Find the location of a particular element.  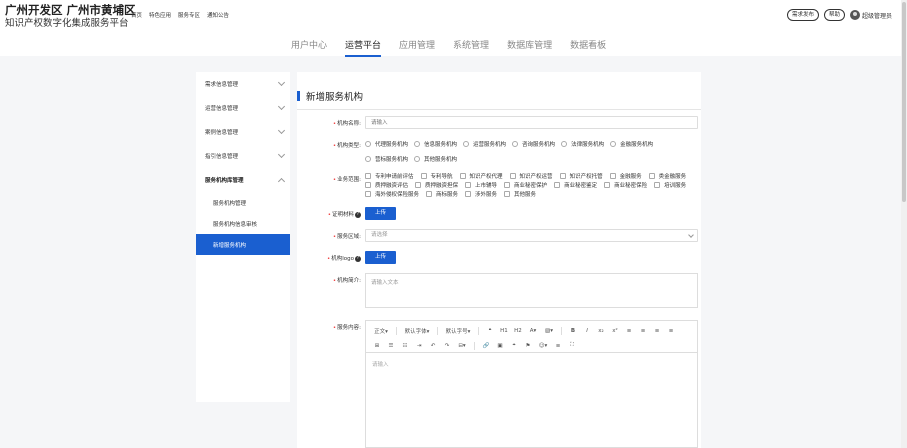

business-scope-label: •业务范围: is located at coordinates (346, 180).